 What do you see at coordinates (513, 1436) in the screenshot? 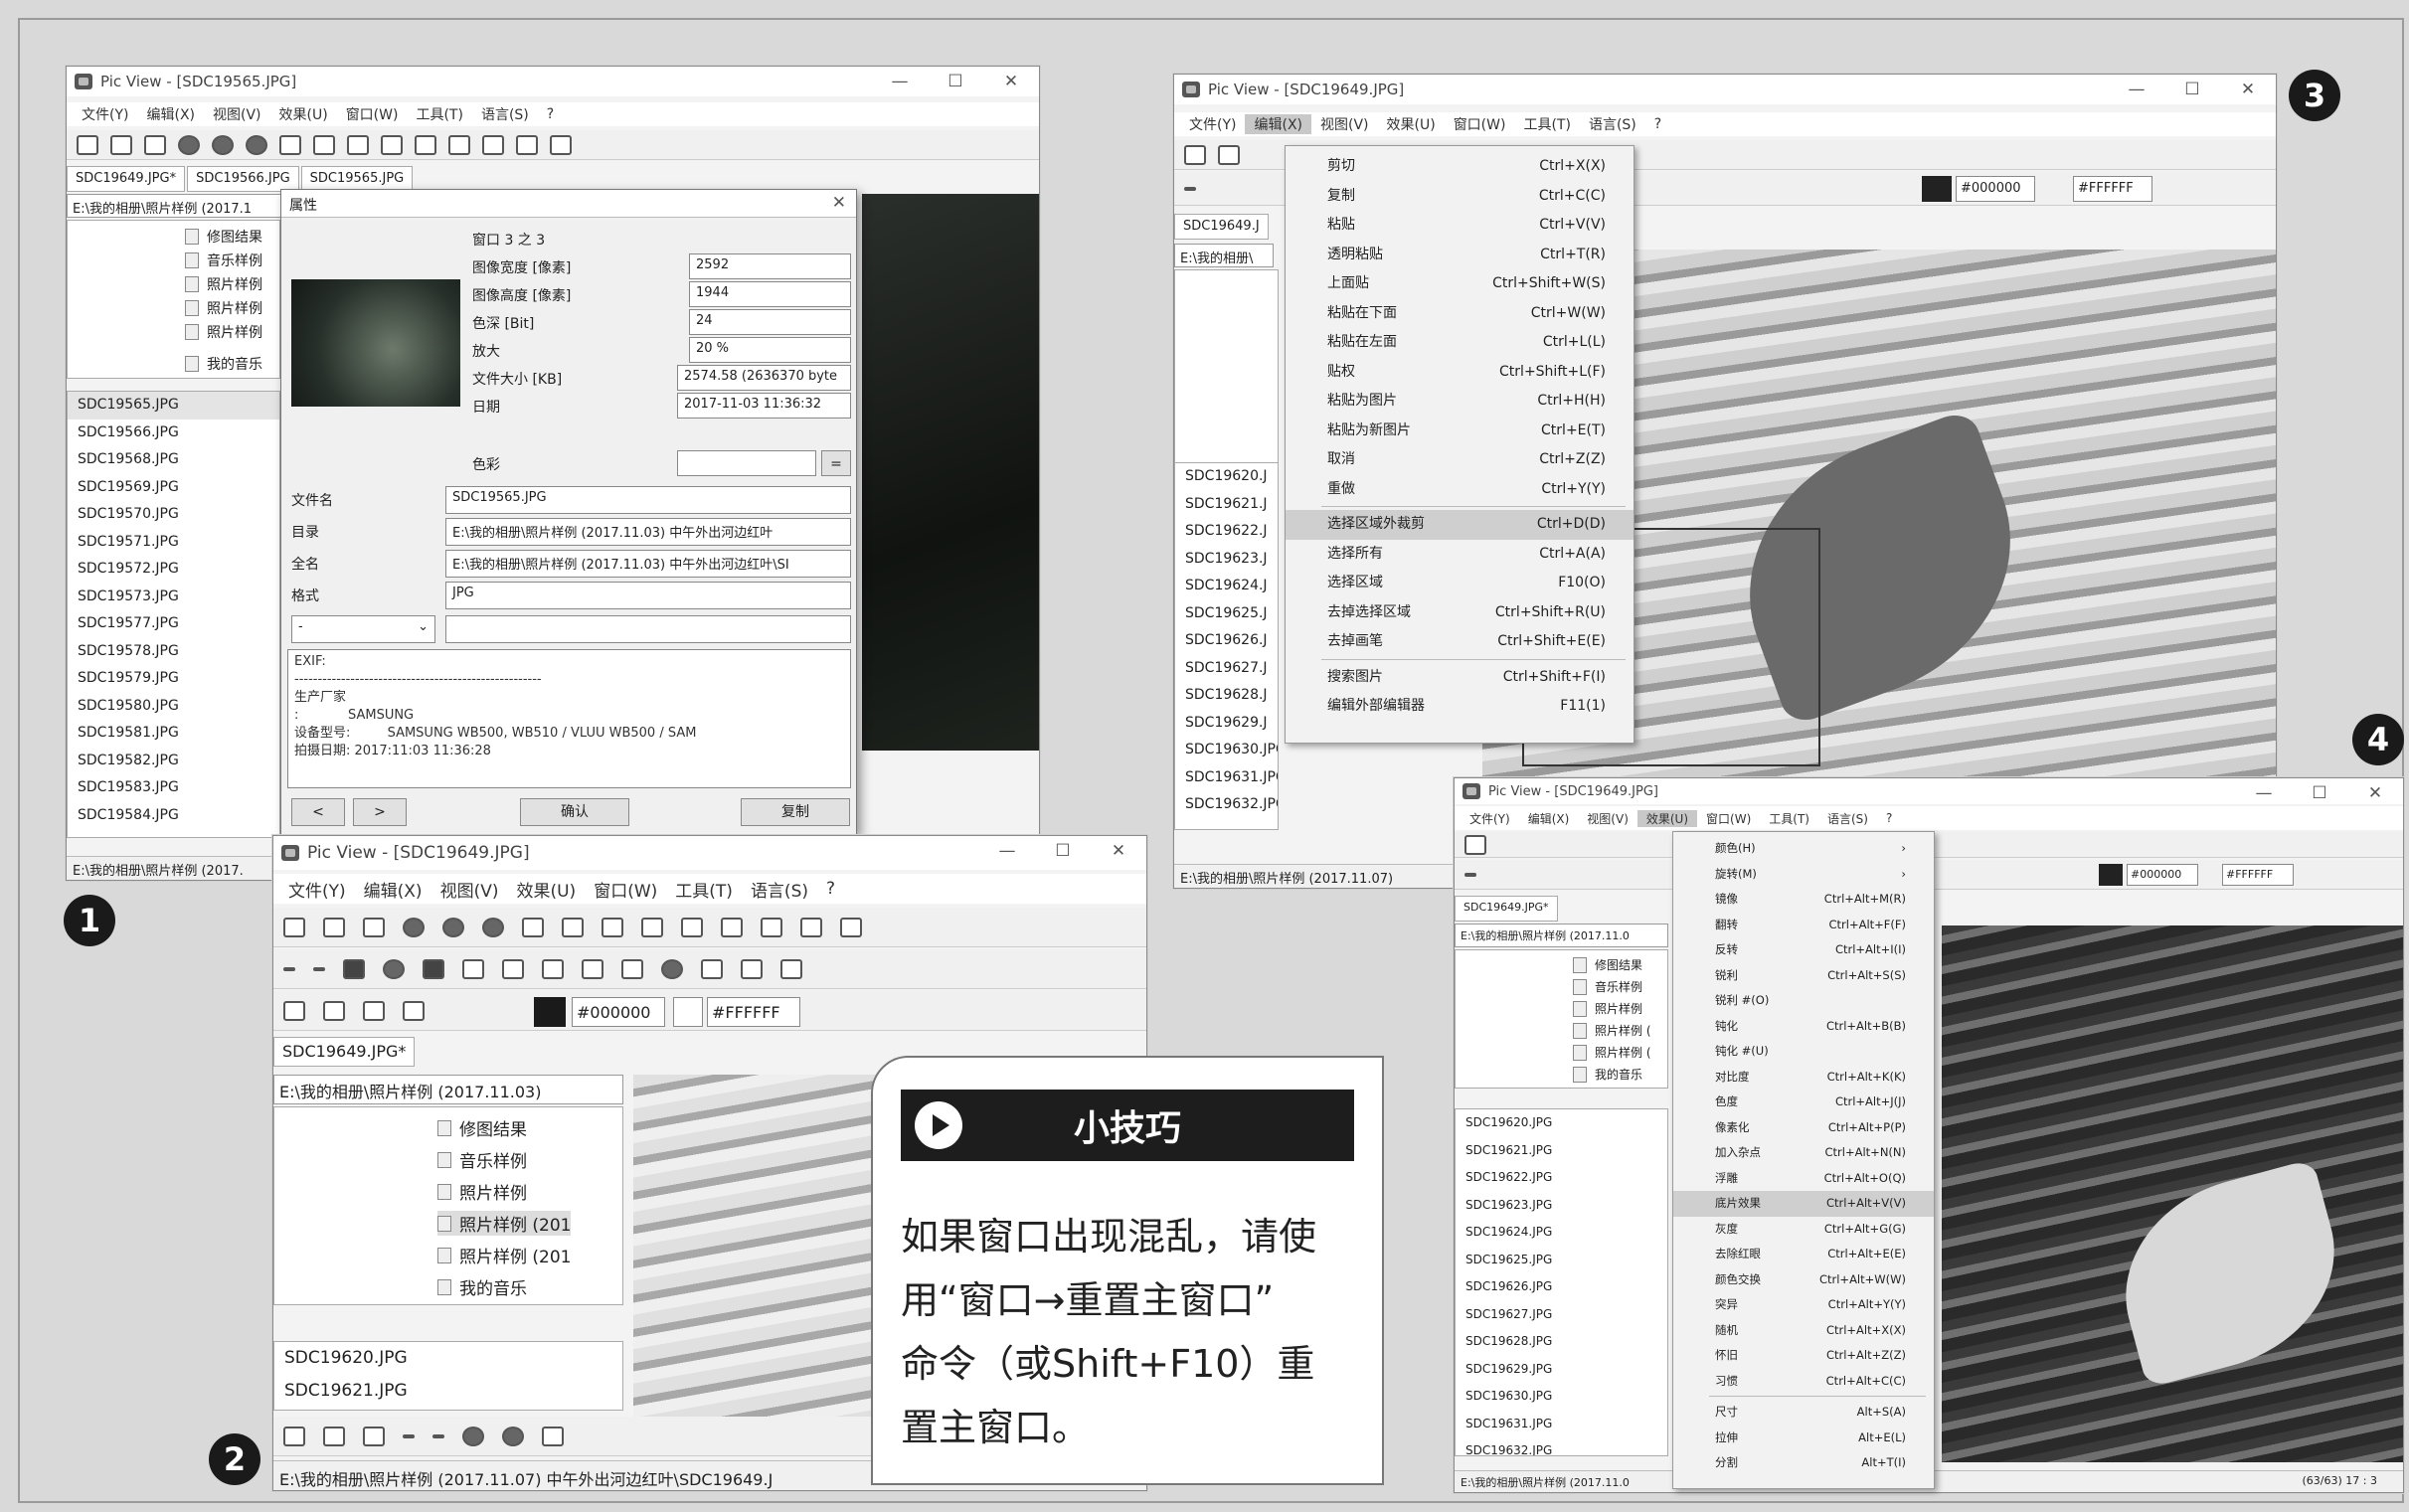
I see `rotate-right-icon` at bounding box center [513, 1436].